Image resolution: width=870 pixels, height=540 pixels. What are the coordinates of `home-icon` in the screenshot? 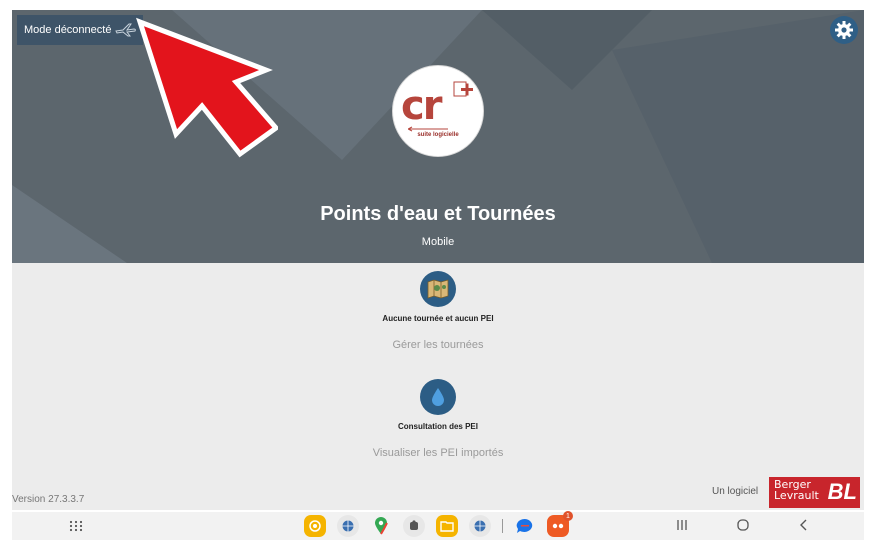 It's located at (743, 525).